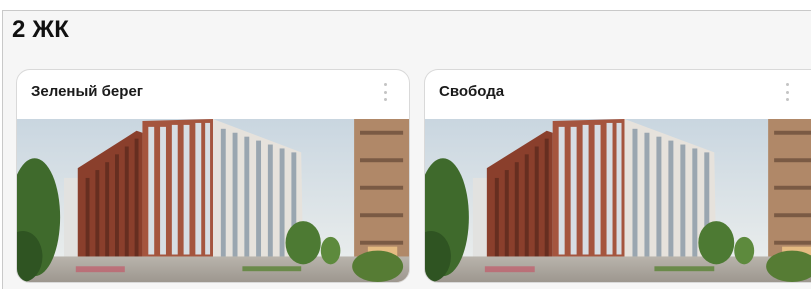  I want to click on complex-card-title: Свобода, so click(472, 91).